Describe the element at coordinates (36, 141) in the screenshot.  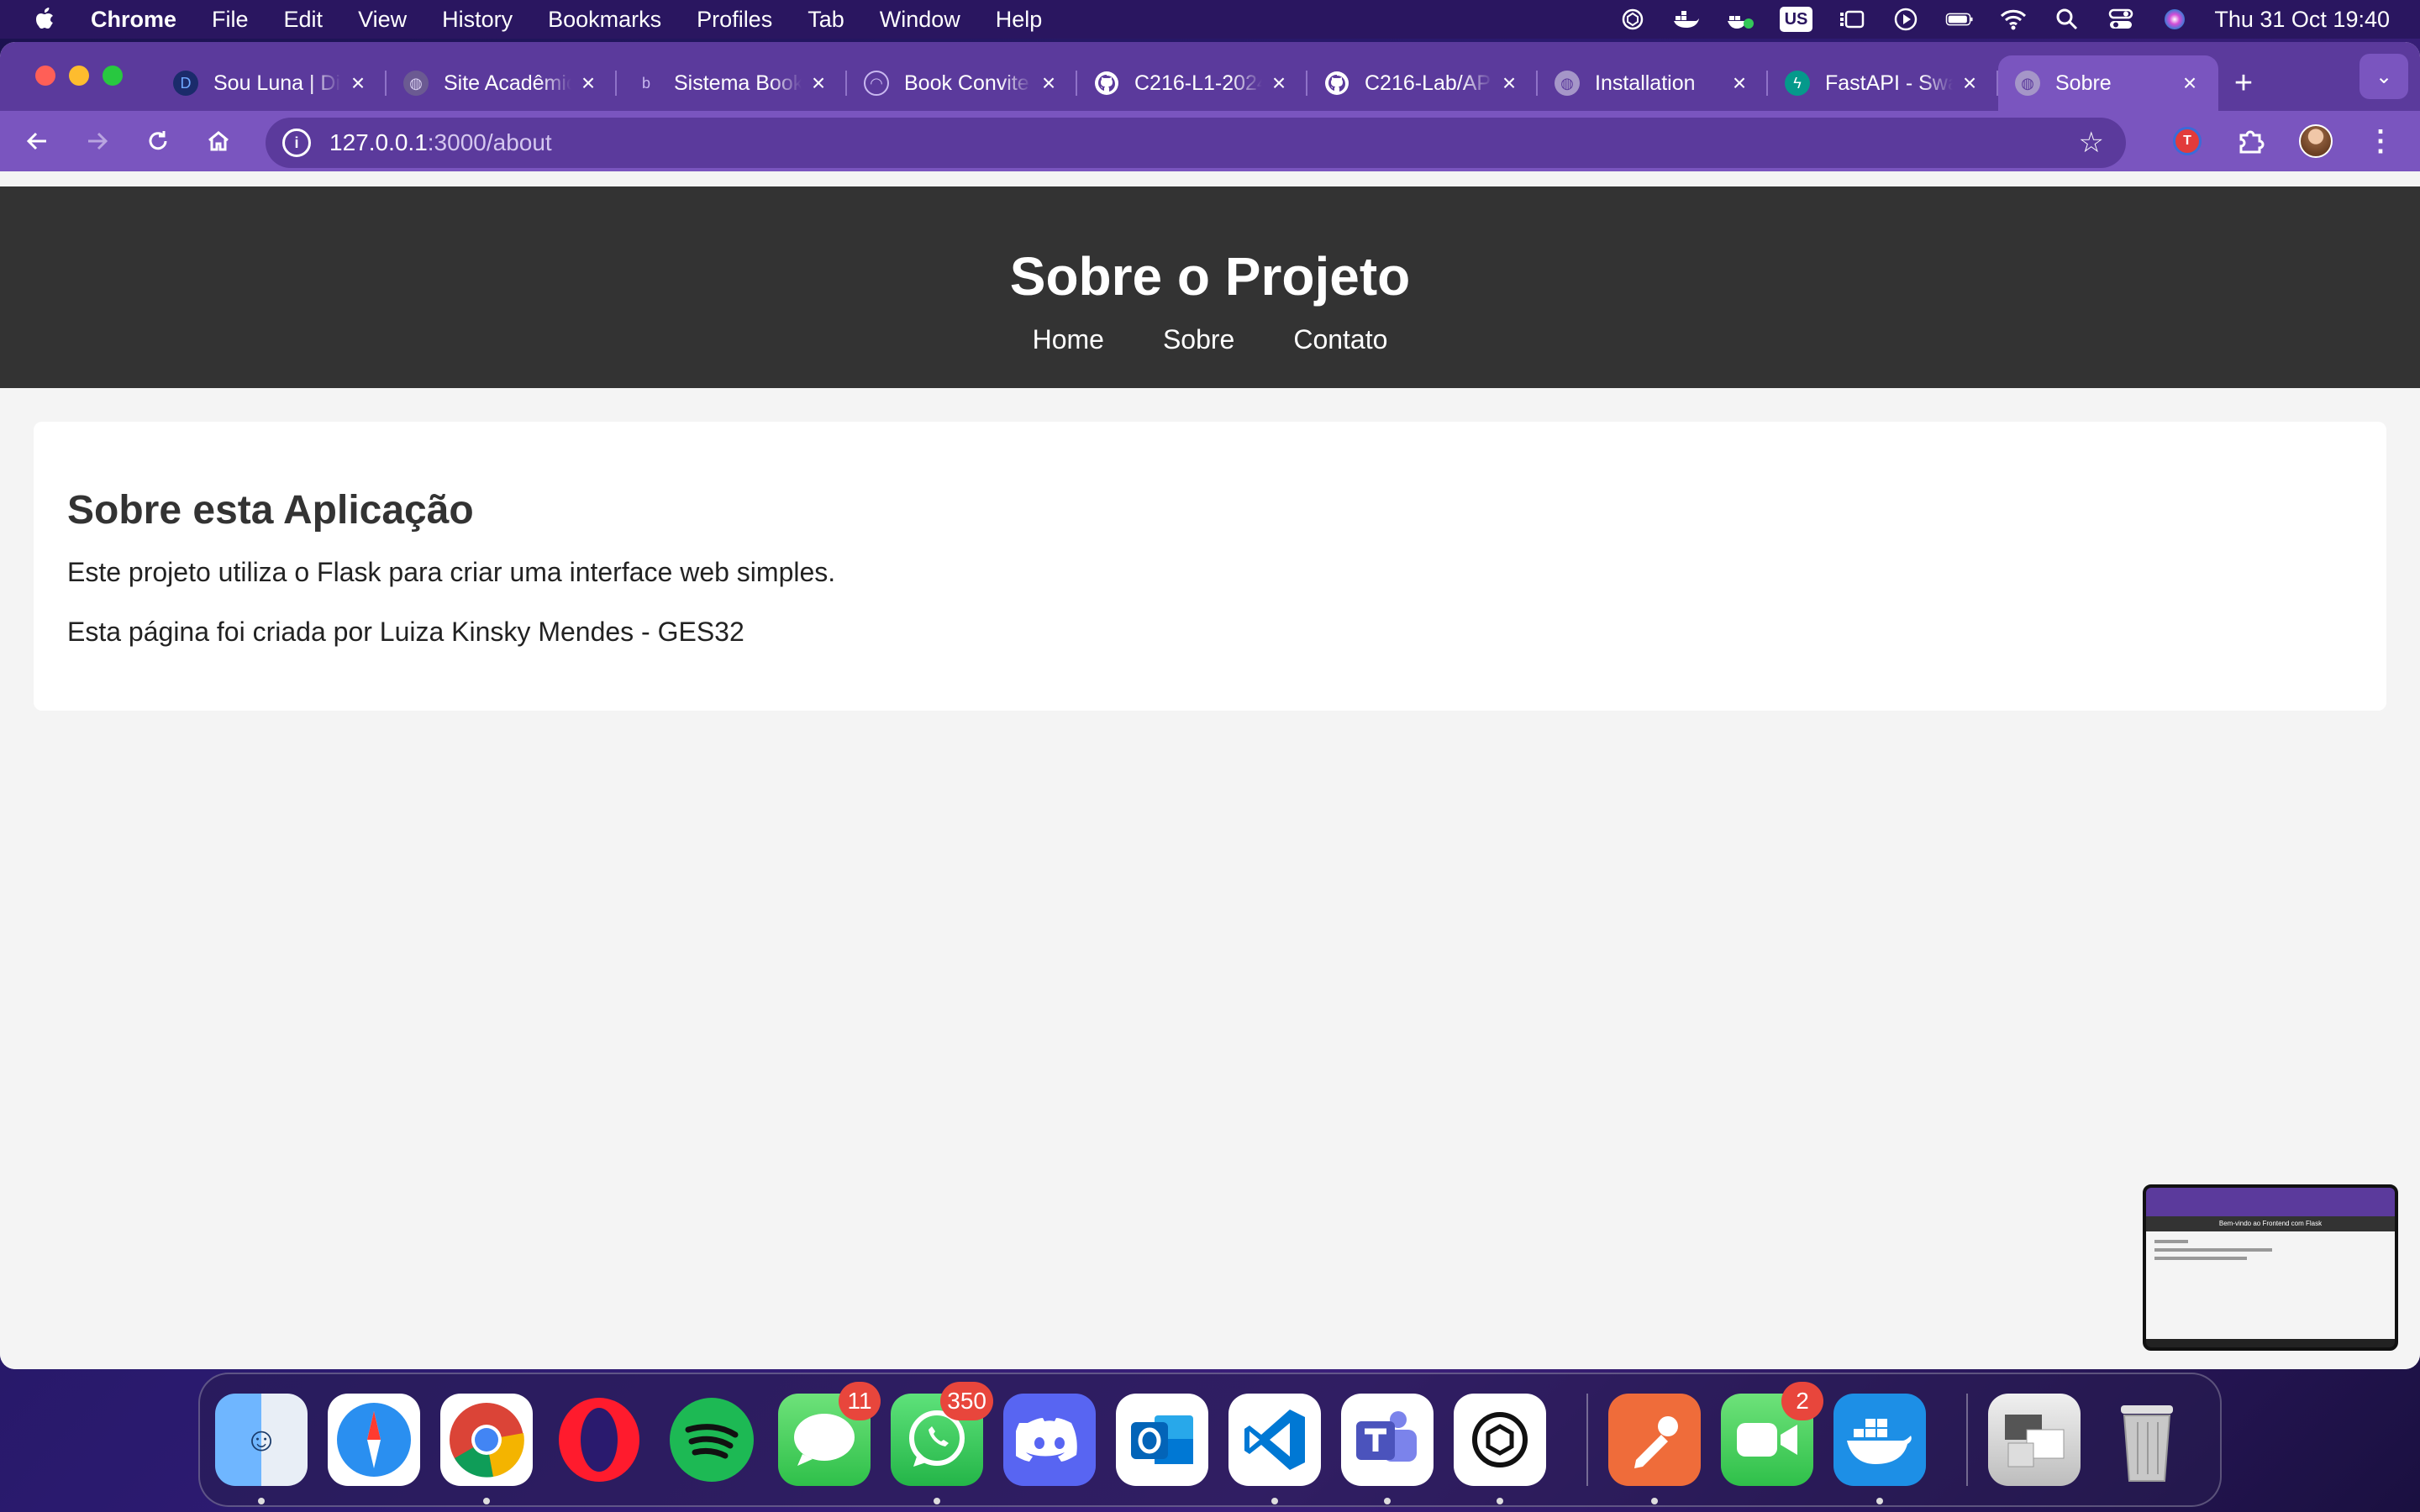
I see `back-arrow-icon` at that location.